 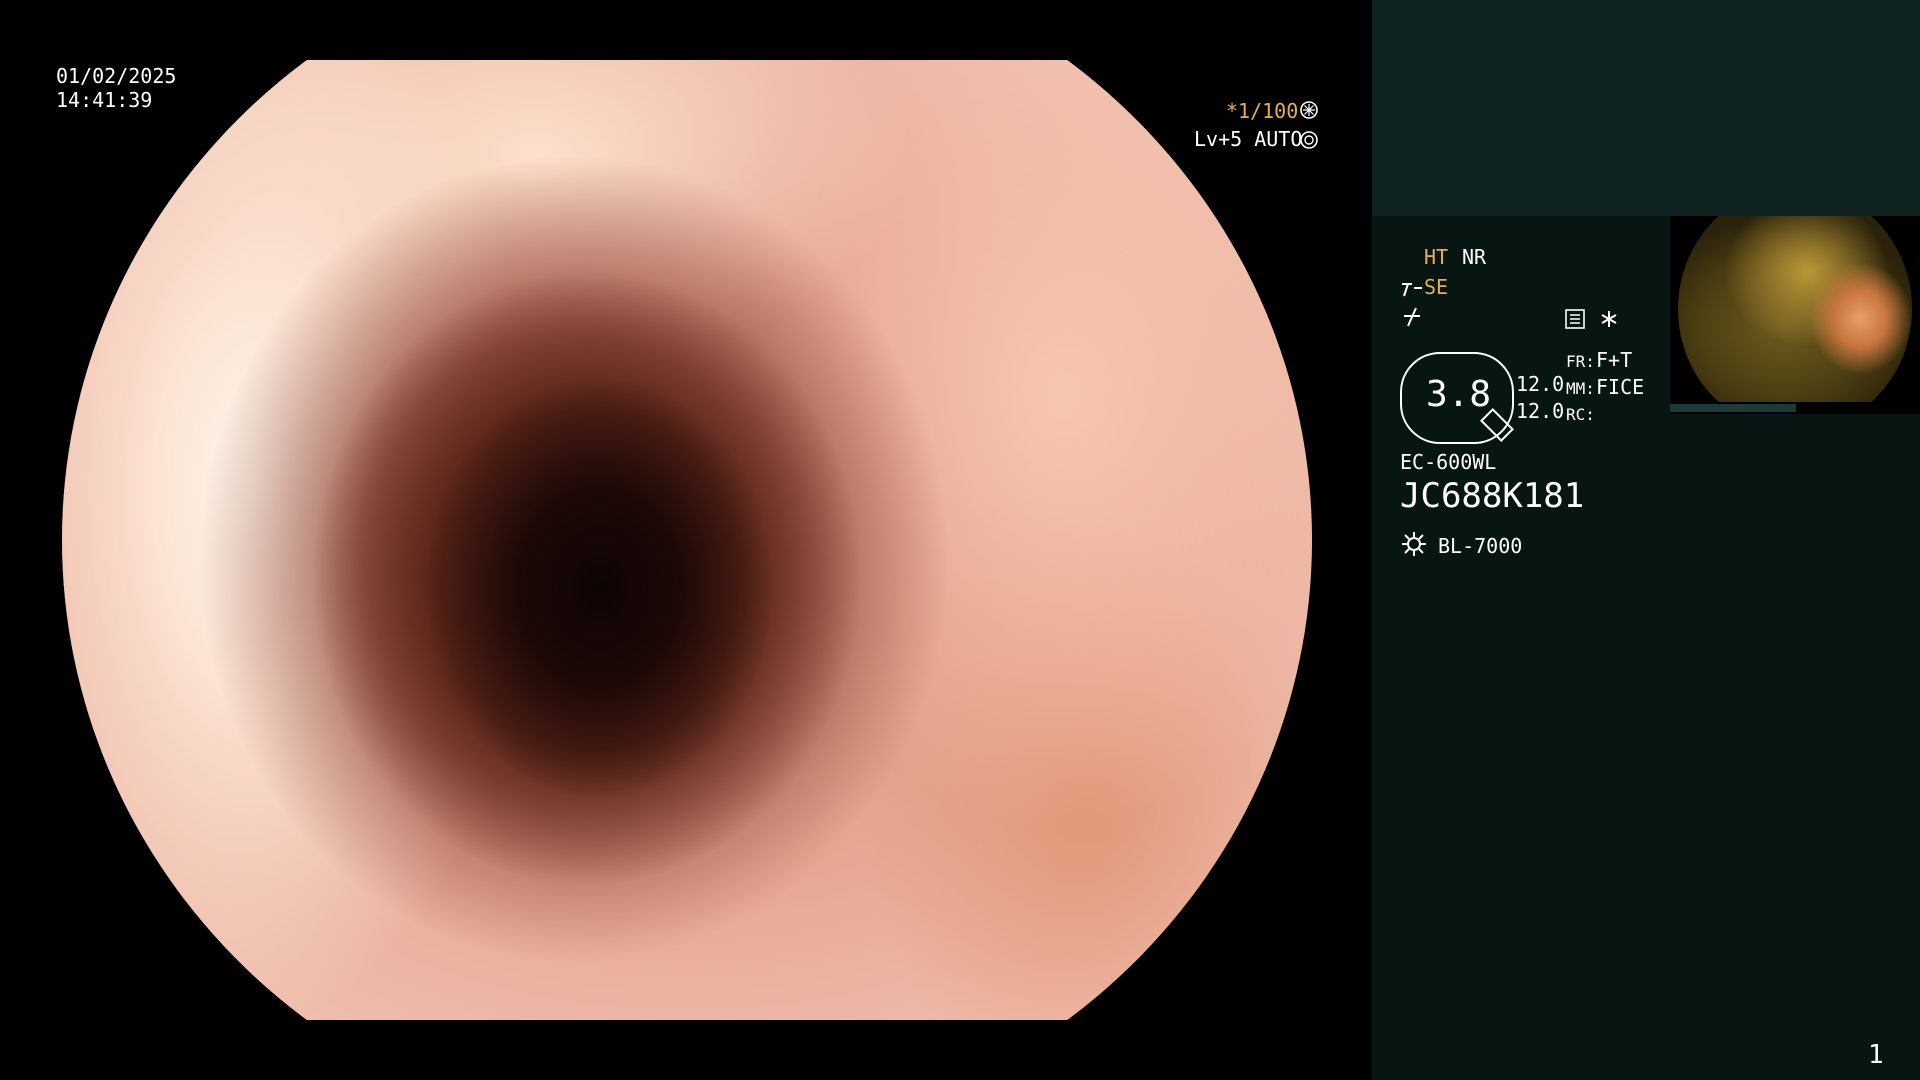 I want to click on zoom-value: 3.8, so click(x=1459, y=394).